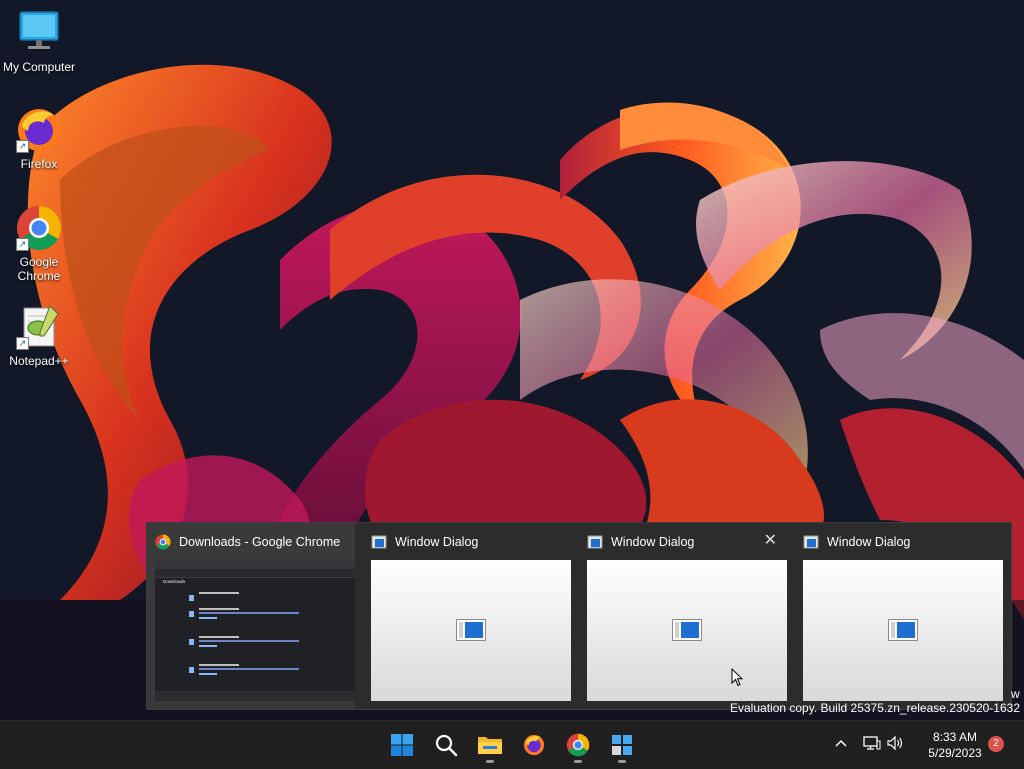 Image resolution: width=1024 pixels, height=769 pixels. Describe the element at coordinates (512, 744) in the screenshot. I see `taskbar: 8:33 AM 5/29/2023 2` at that location.